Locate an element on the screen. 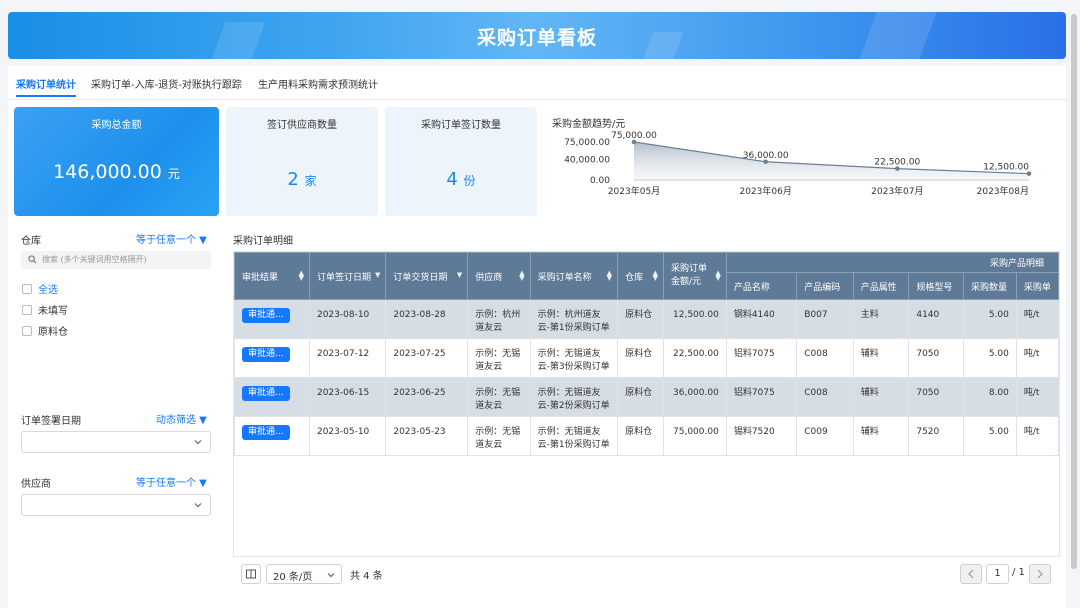  page-title: 采购订单看板 is located at coordinates (536, 38).